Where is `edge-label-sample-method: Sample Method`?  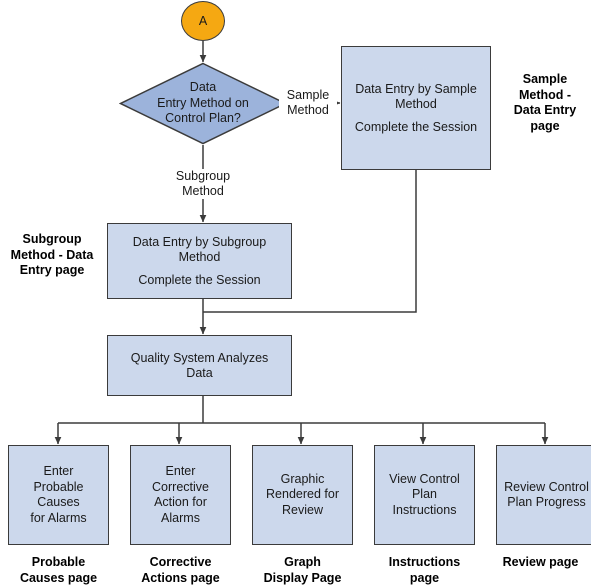
edge-label-sample-method: Sample Method is located at coordinates (308, 103).